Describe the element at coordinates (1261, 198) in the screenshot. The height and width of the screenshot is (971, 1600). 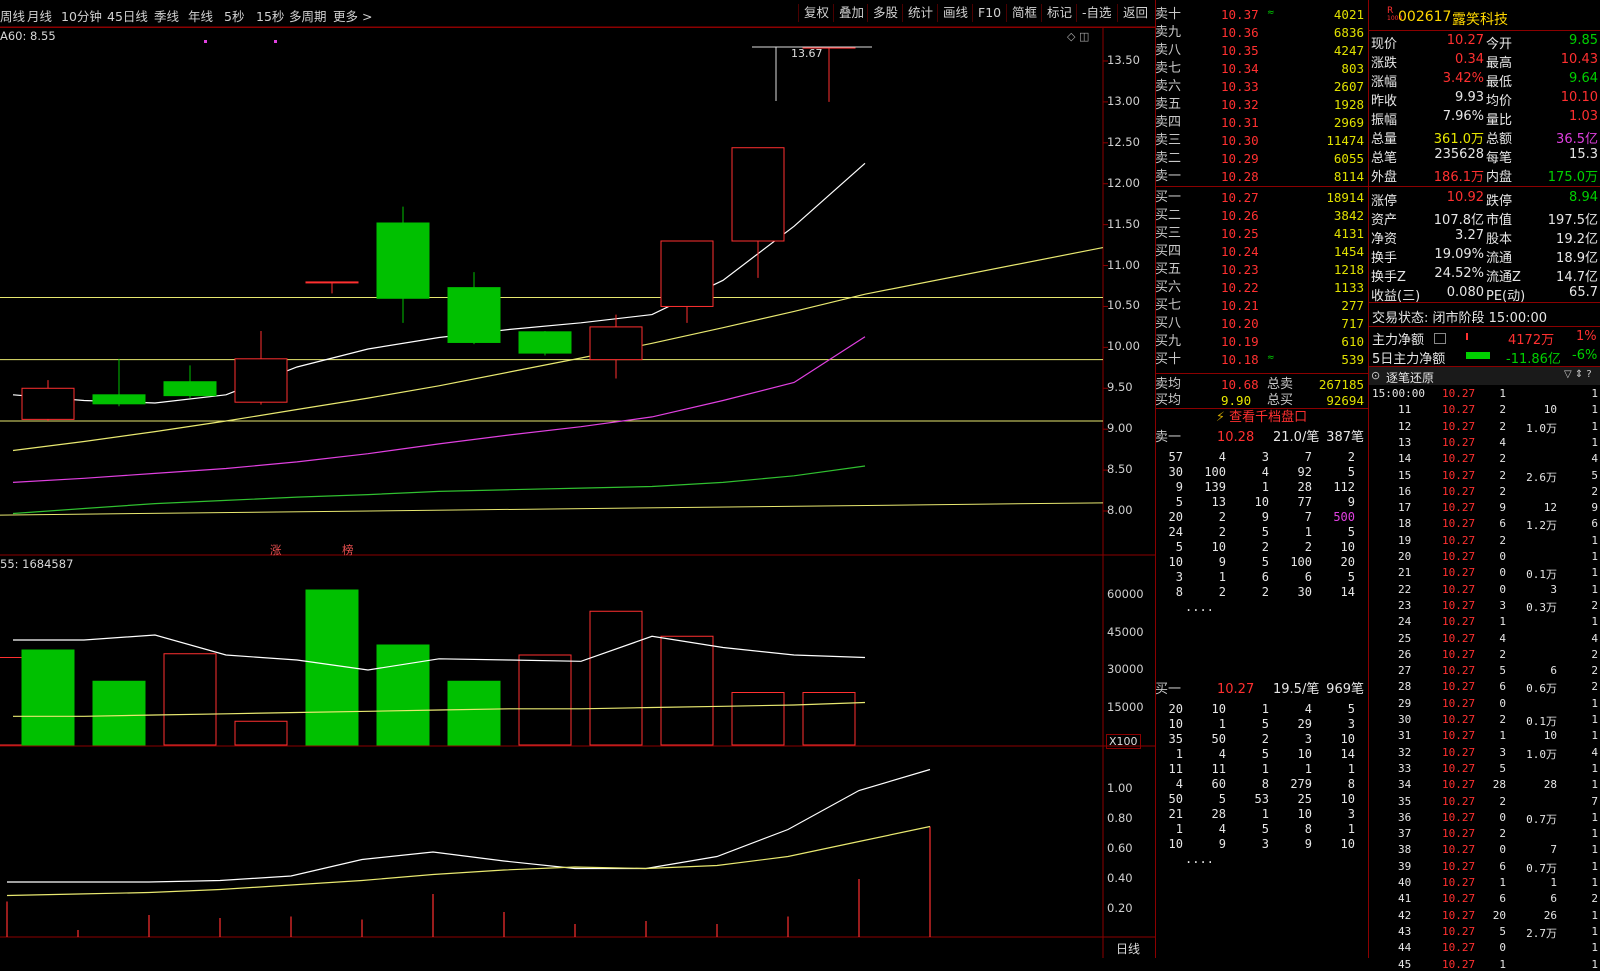
I see `buy-level-1: 买一 10.27 18914` at that location.